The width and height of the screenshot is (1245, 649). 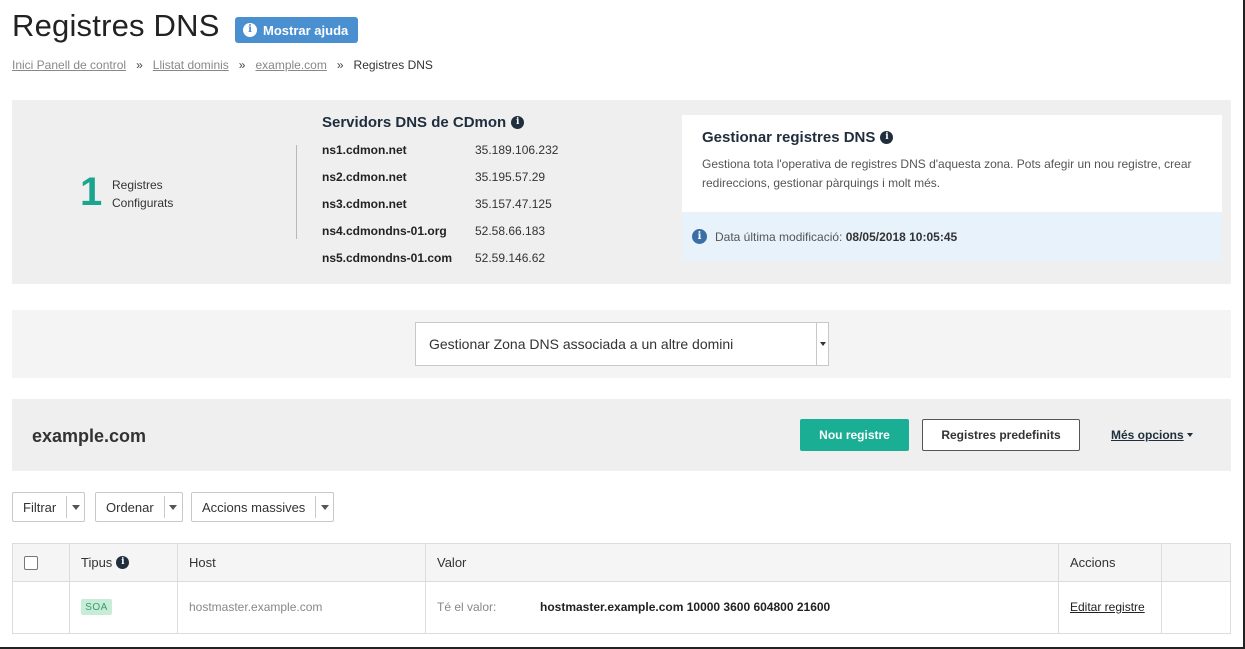 I want to click on records-label-line1: Registres, so click(x=137, y=185).